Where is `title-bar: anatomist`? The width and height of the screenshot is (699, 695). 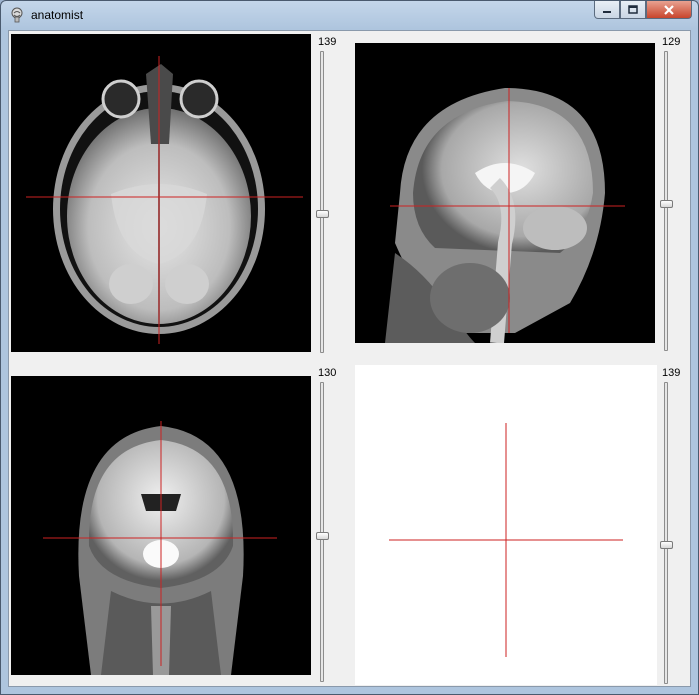
title-bar: anatomist is located at coordinates (349, 15).